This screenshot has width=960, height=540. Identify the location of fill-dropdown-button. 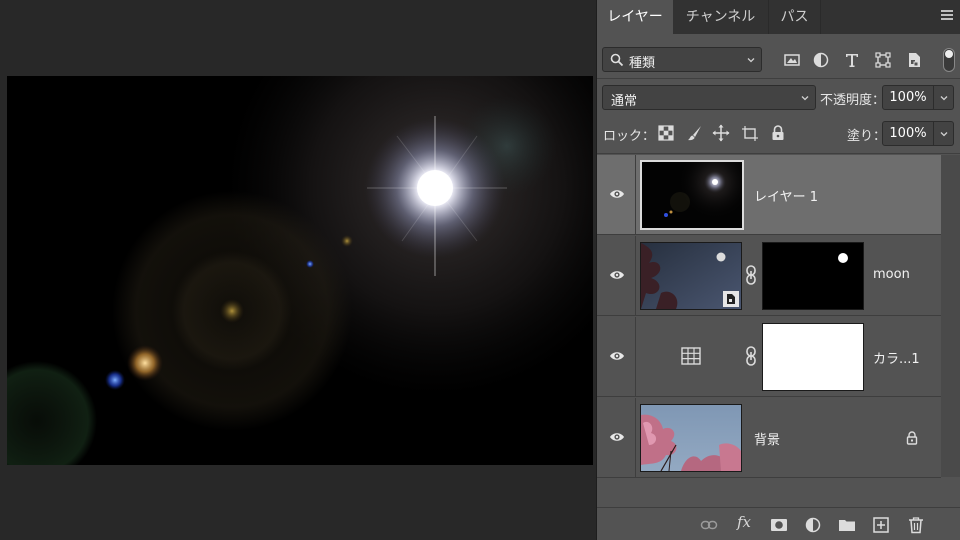
(944, 133).